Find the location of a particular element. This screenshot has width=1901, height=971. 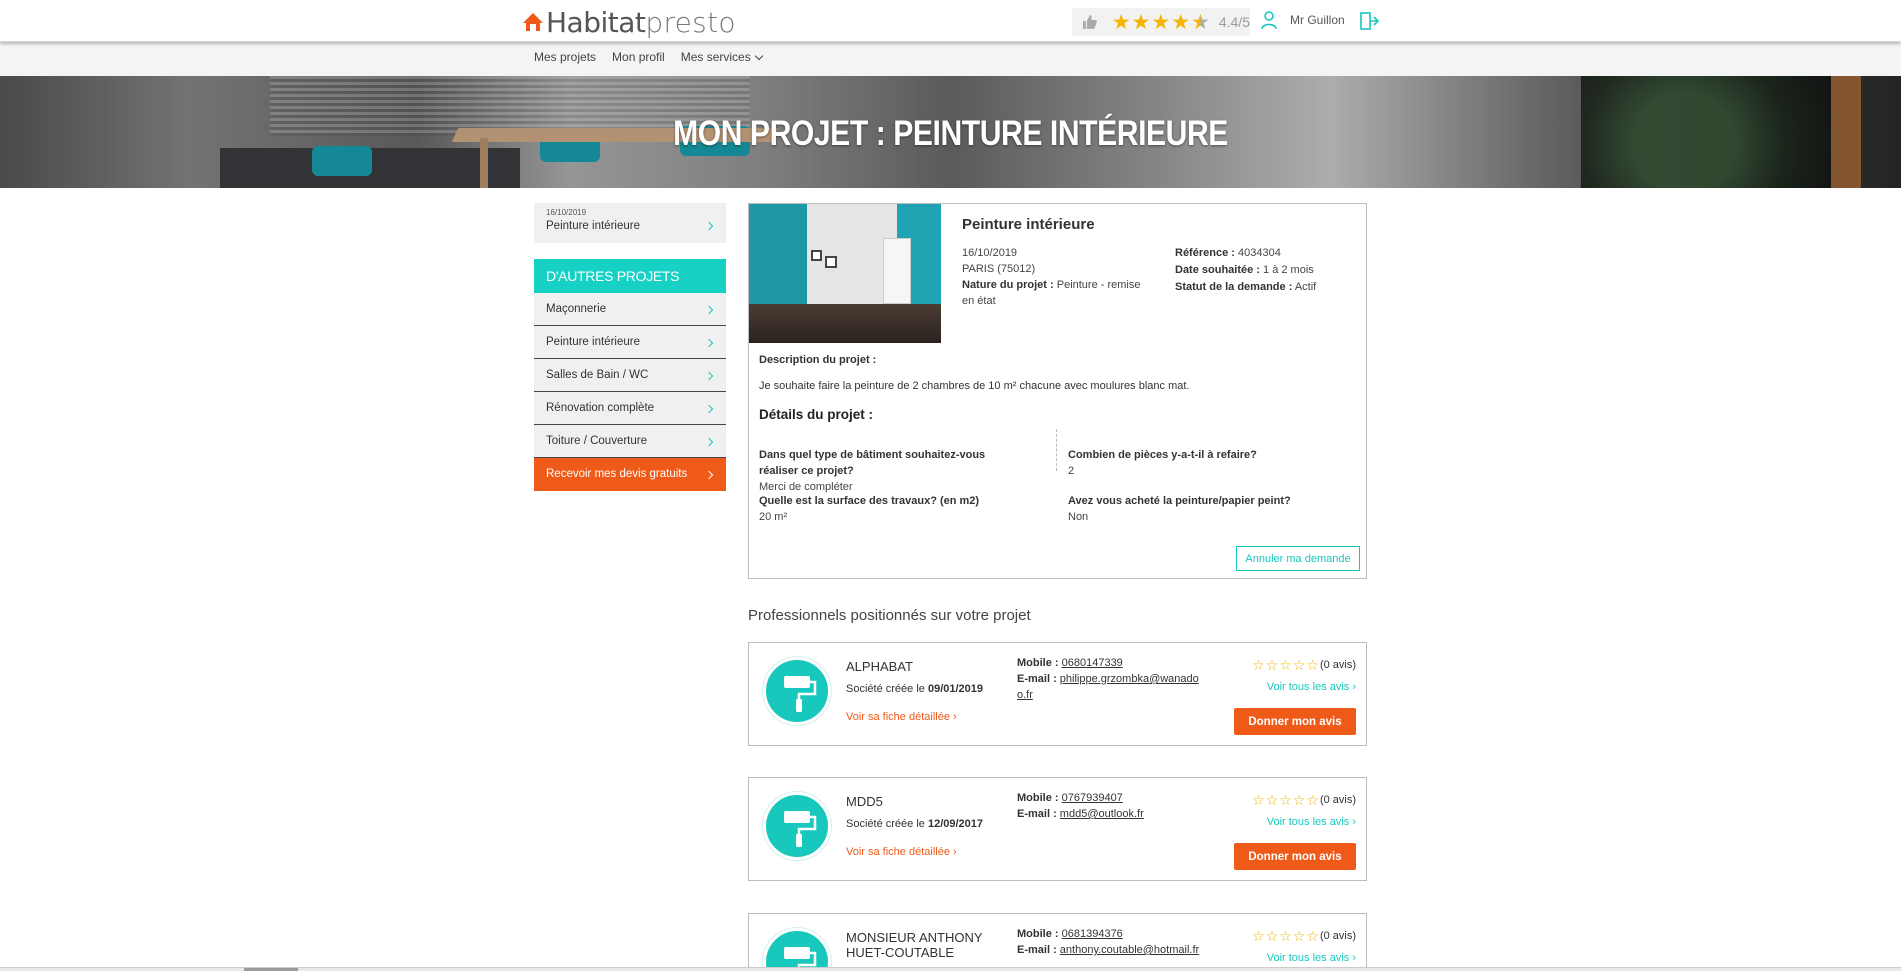

user-menu: Mr Guillon is located at coordinates (1302, 20).